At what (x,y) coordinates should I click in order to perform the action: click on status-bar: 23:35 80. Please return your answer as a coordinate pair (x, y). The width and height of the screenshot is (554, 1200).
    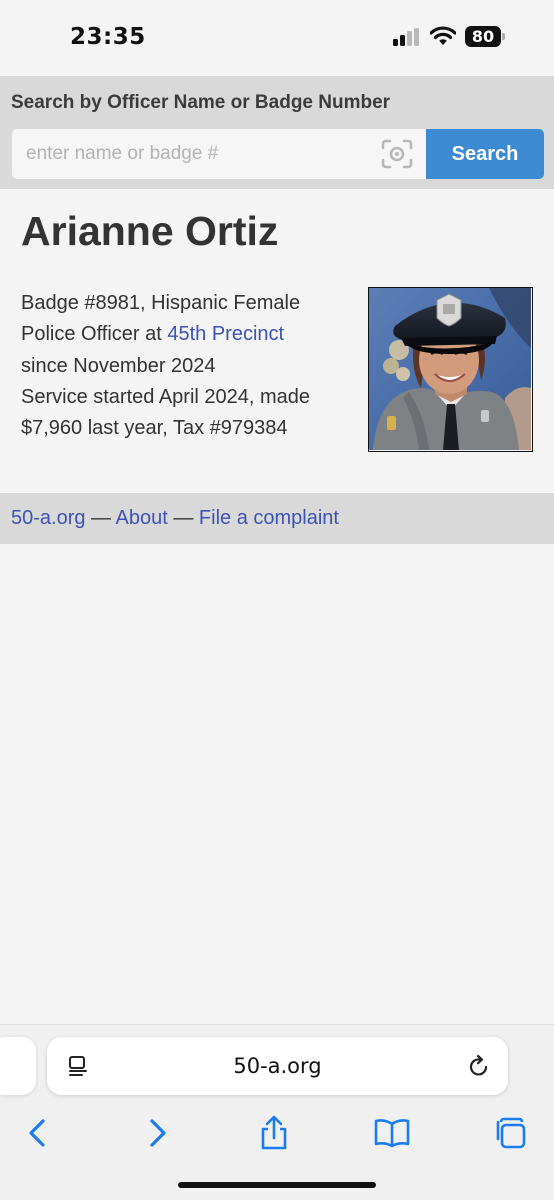
    Looking at the image, I should click on (277, 38).